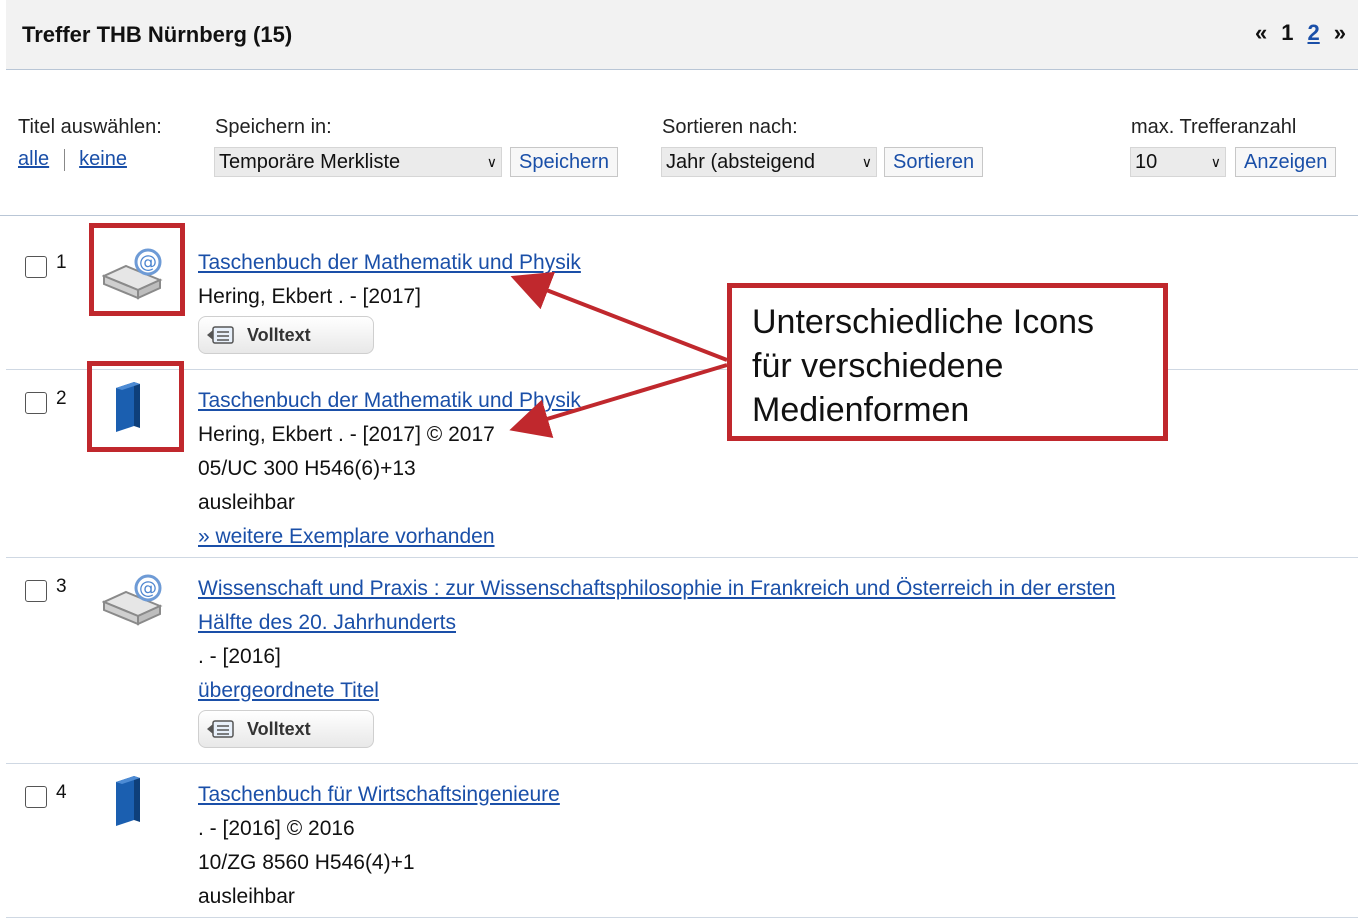  I want to click on result-signature: 10/ZG 8560 H546(4)+1, so click(306, 862).